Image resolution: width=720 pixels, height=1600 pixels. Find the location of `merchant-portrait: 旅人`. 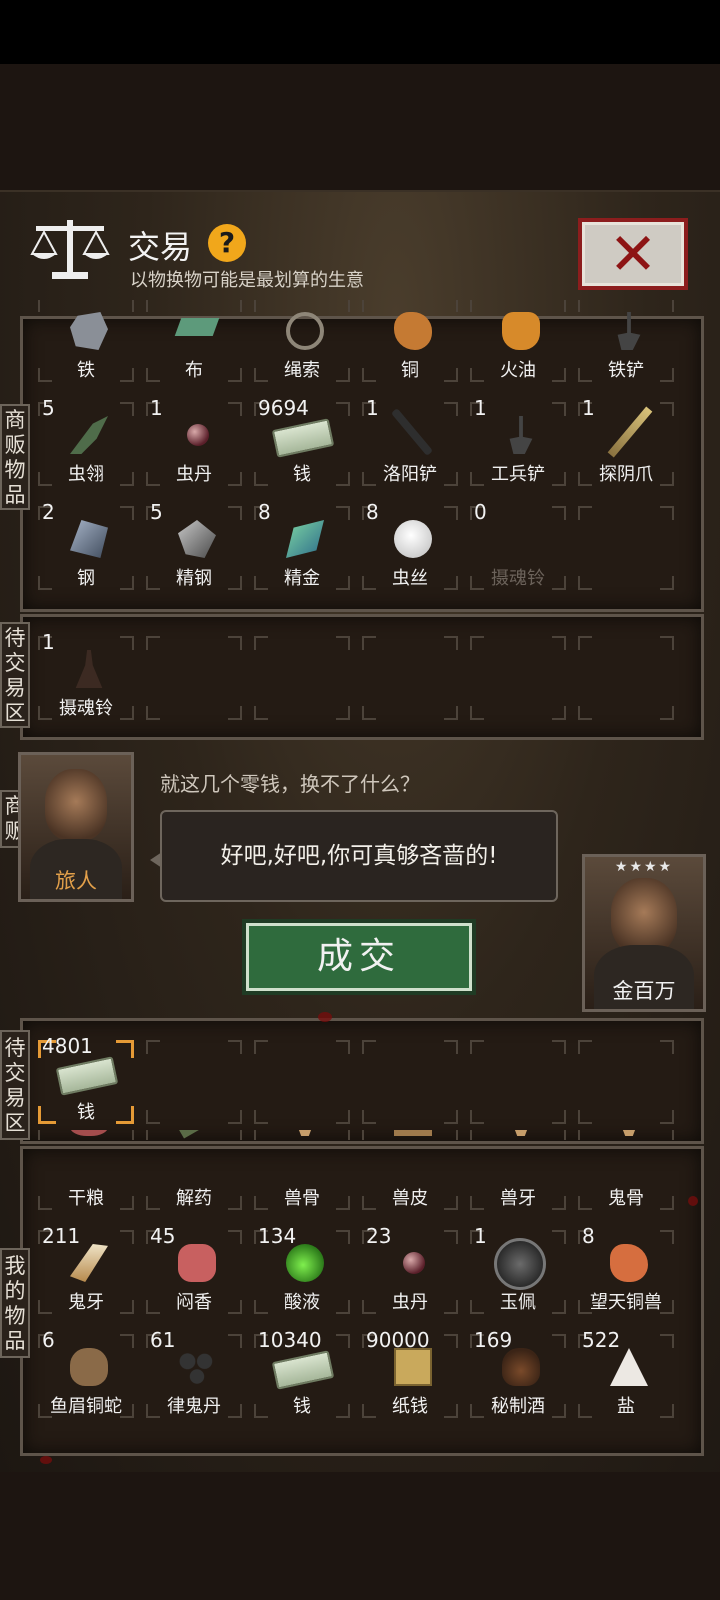

merchant-portrait: 旅人 is located at coordinates (76, 827).